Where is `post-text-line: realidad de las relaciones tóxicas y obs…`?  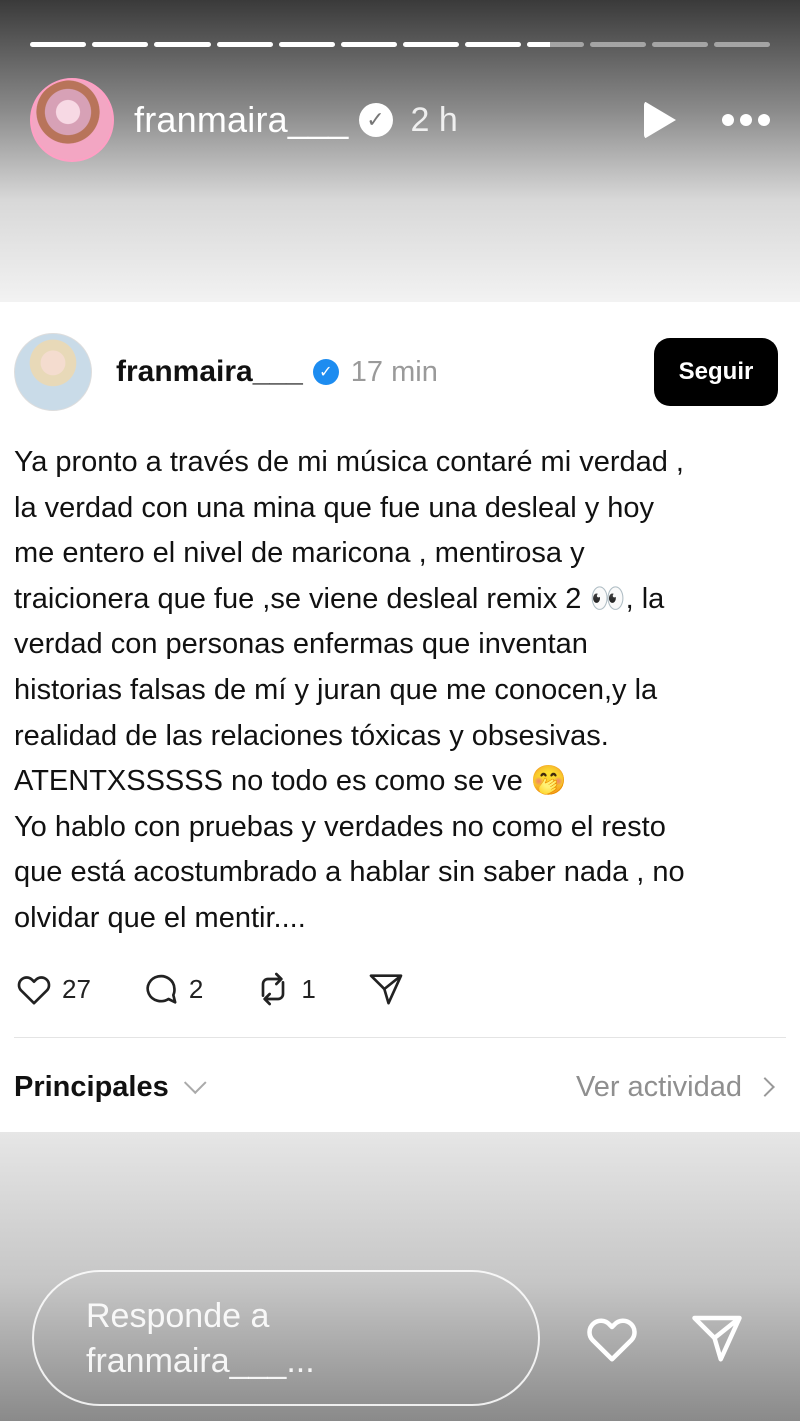
post-text-line: realidad de las relaciones tóxicas y obs… is located at coordinates (311, 735).